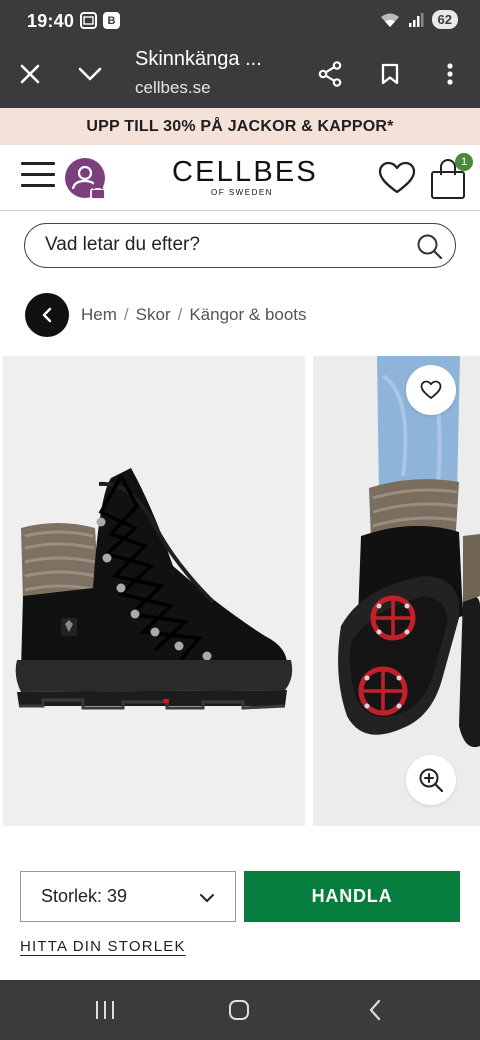 The width and height of the screenshot is (480, 1040). I want to click on screenshot-icon, so click(88, 20).